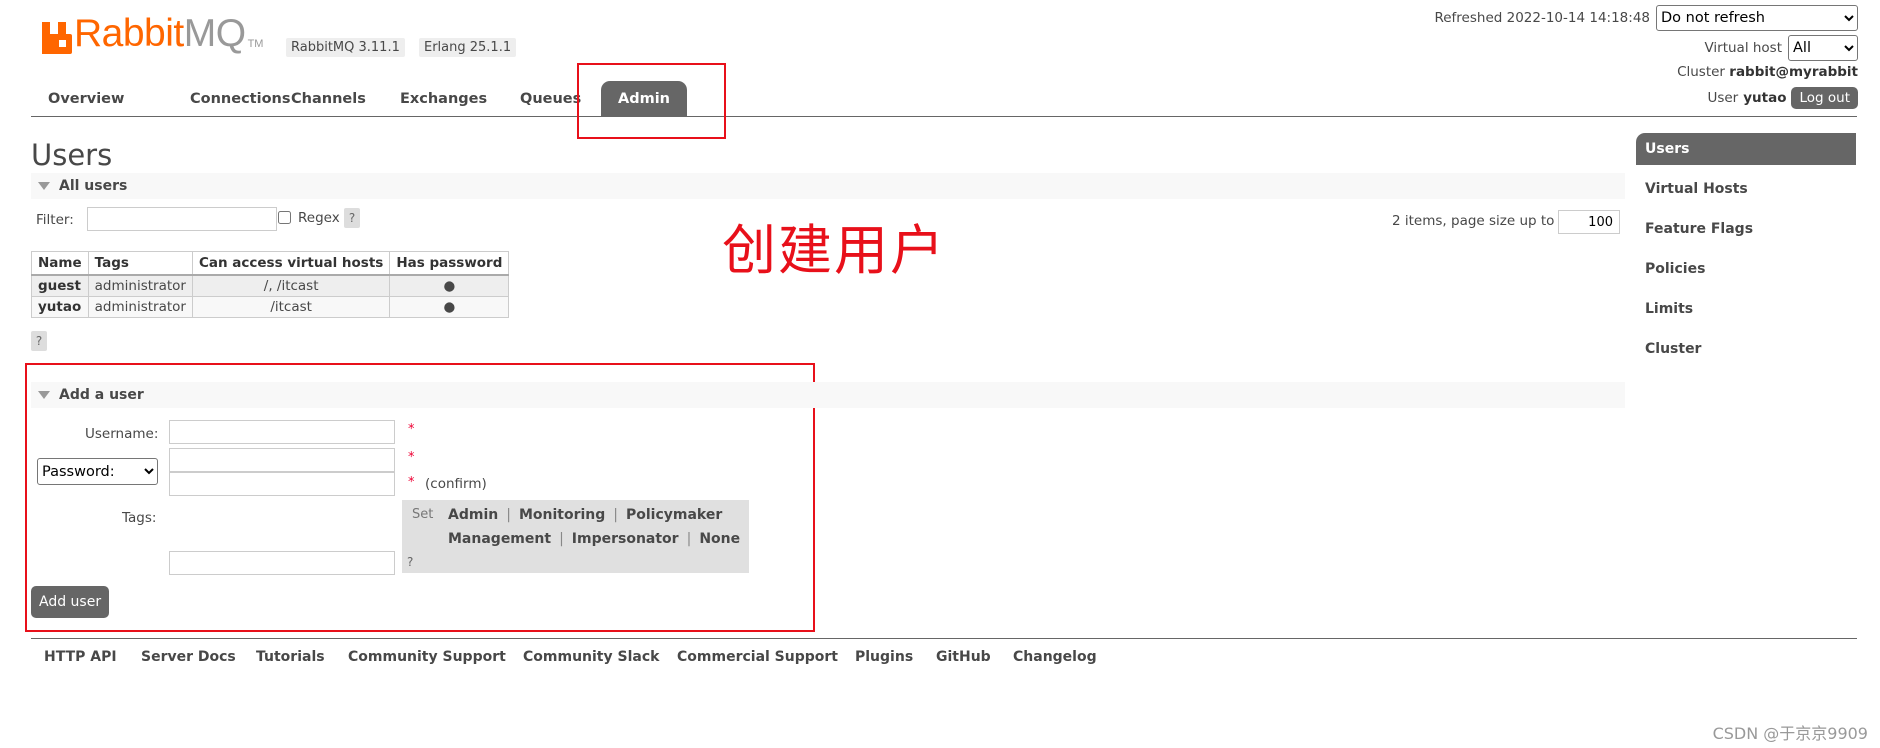  I want to click on table-row: yutao administrator /itcast ●, so click(270, 307).